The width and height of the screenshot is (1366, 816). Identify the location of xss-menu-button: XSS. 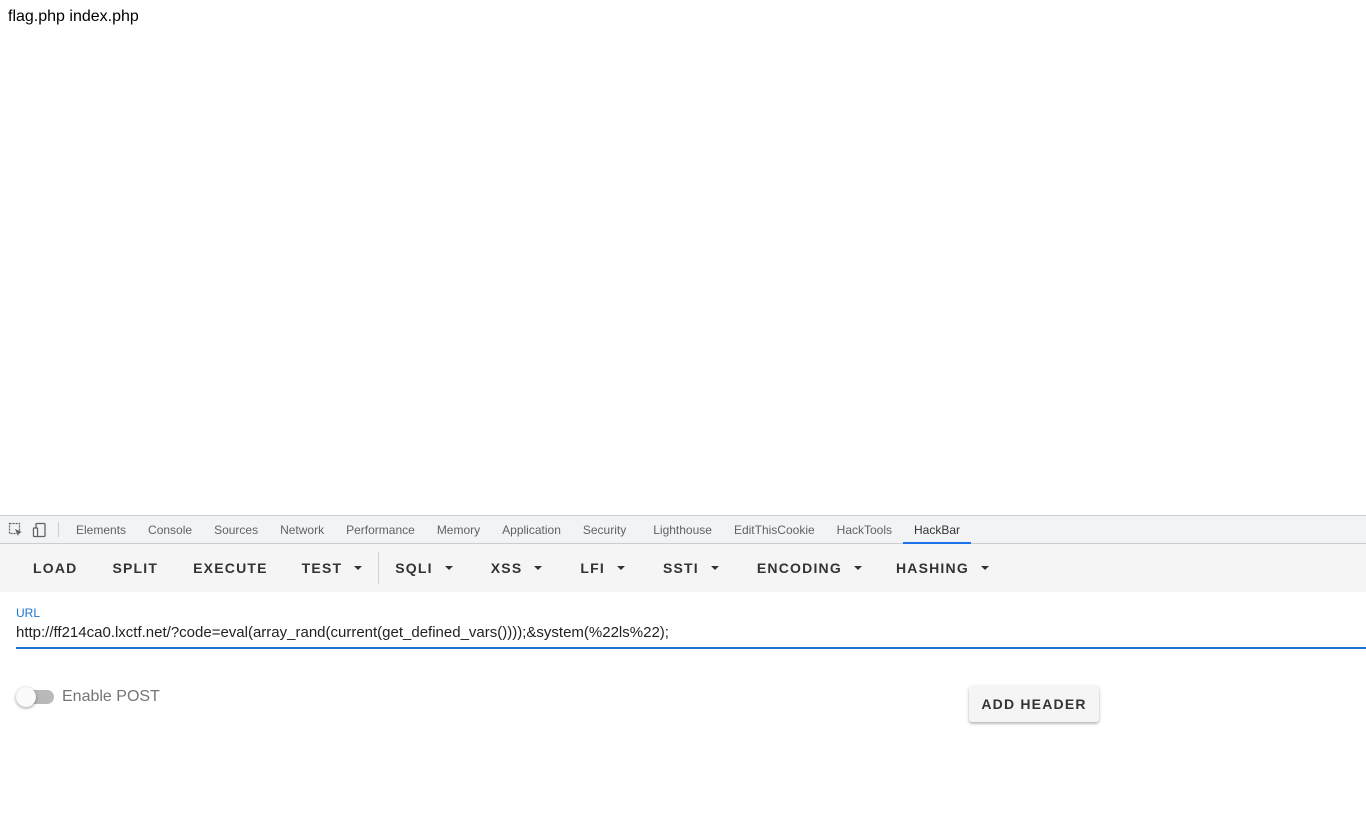
(514, 568).